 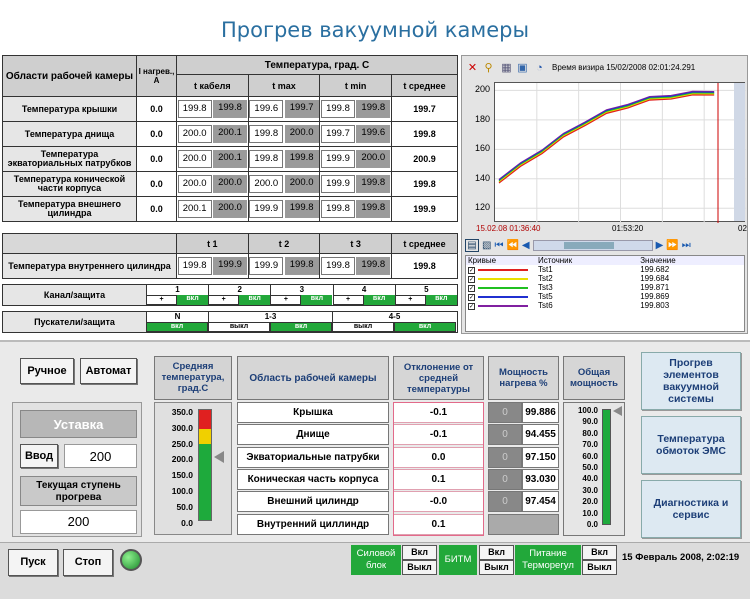 I want to click on delete-icon: ✕, so click(x=472, y=68).